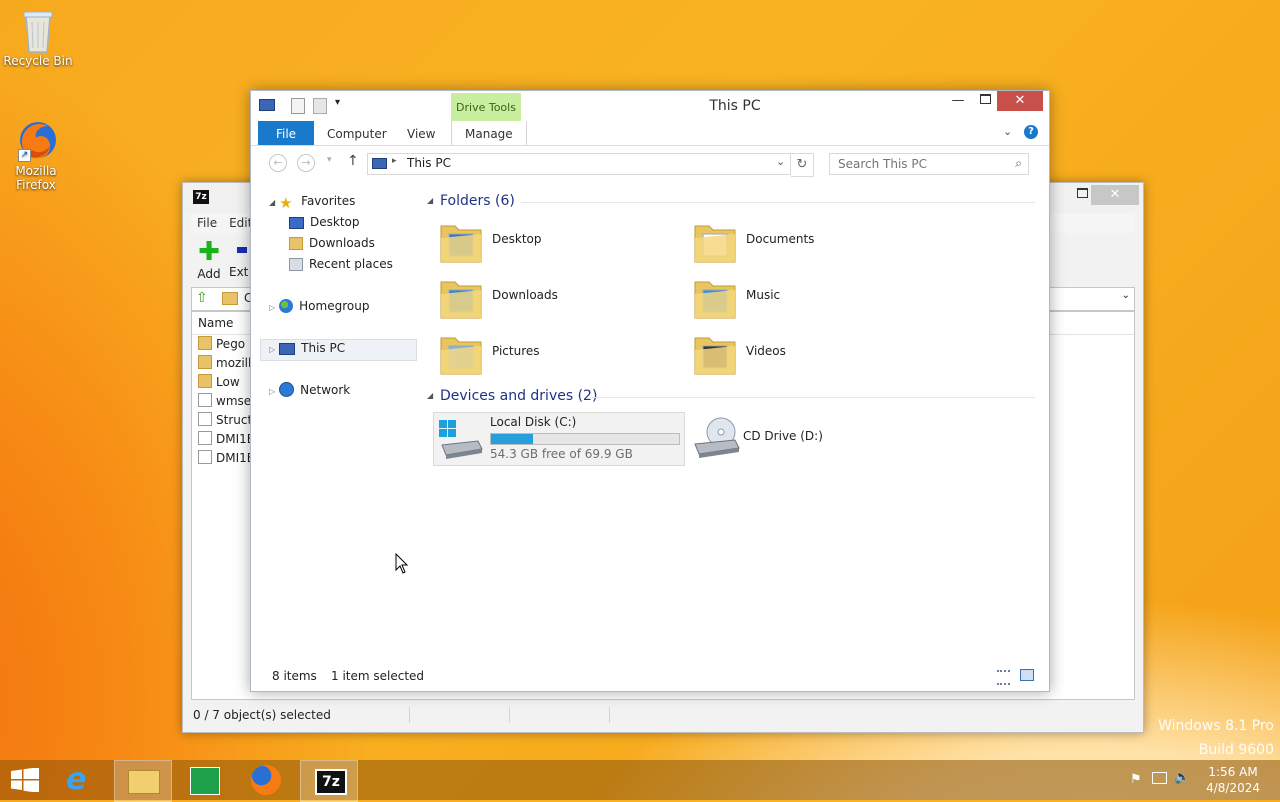 This screenshot has height=802, width=1280. I want to click on desktop-folder-icon, so click(461, 244).